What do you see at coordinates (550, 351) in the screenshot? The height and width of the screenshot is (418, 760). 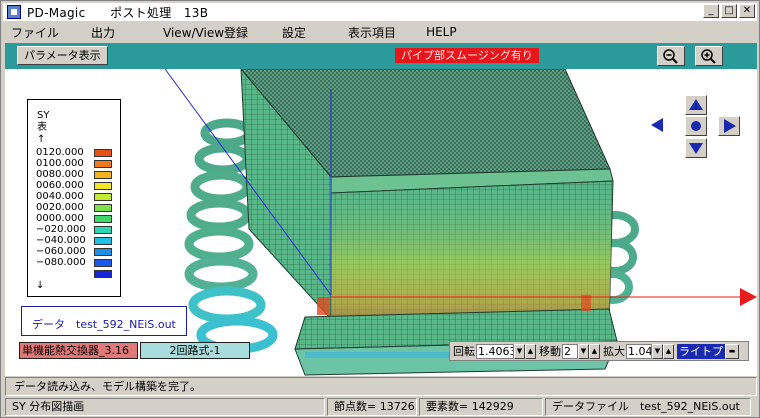 I see `move-label: 移動` at bounding box center [550, 351].